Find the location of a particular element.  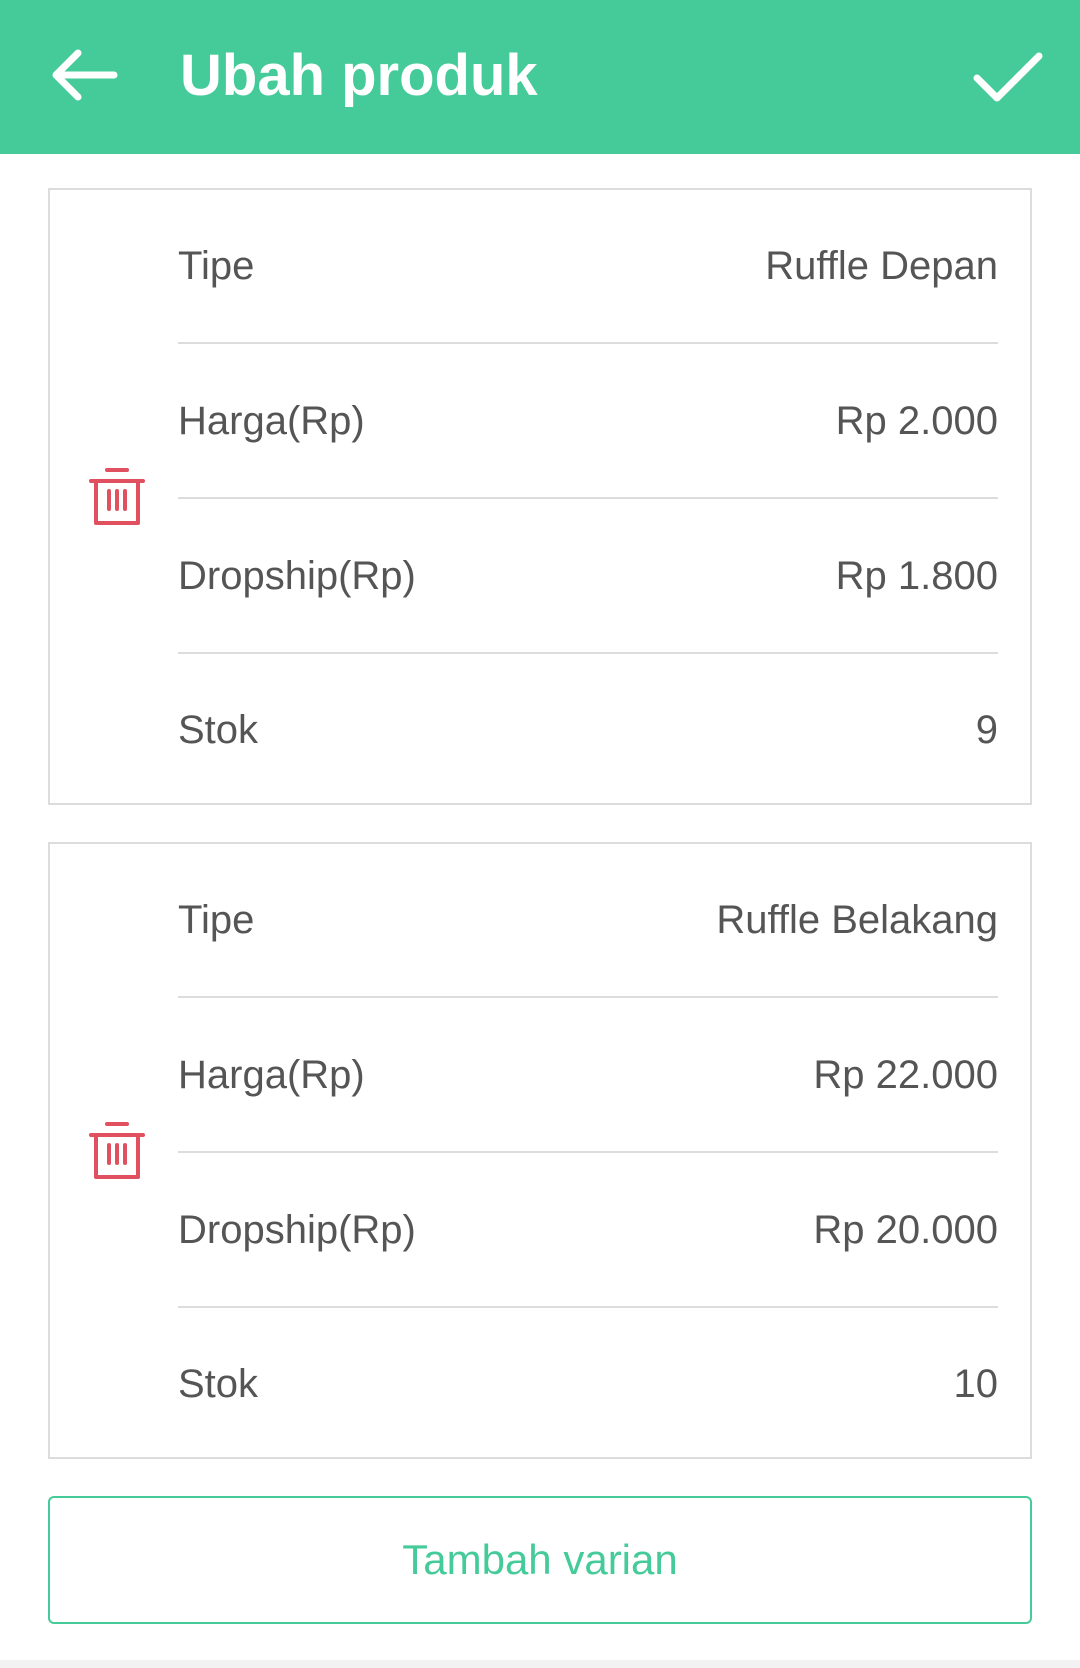

variant-price-row: Harga(Rp) Rp 2.000 is located at coordinates (588, 422).